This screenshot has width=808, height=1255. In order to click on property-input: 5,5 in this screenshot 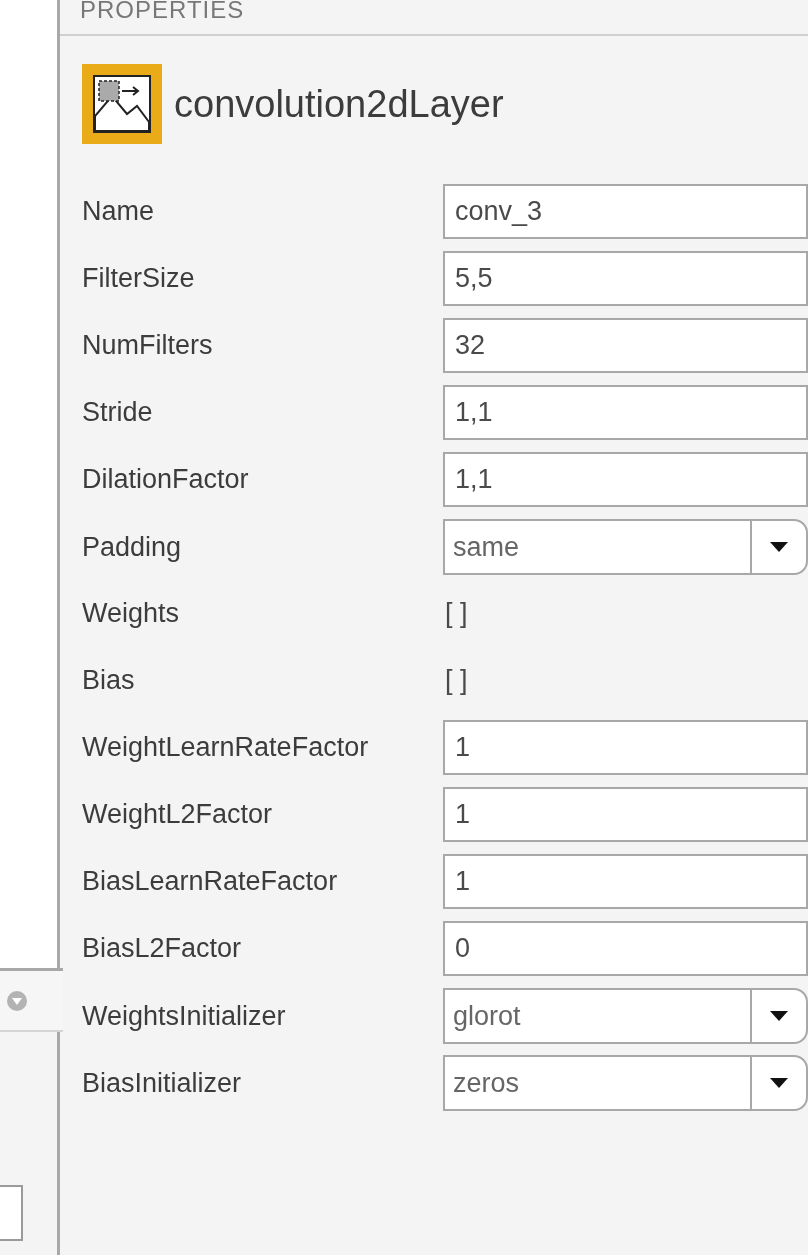, I will do `click(625, 278)`.